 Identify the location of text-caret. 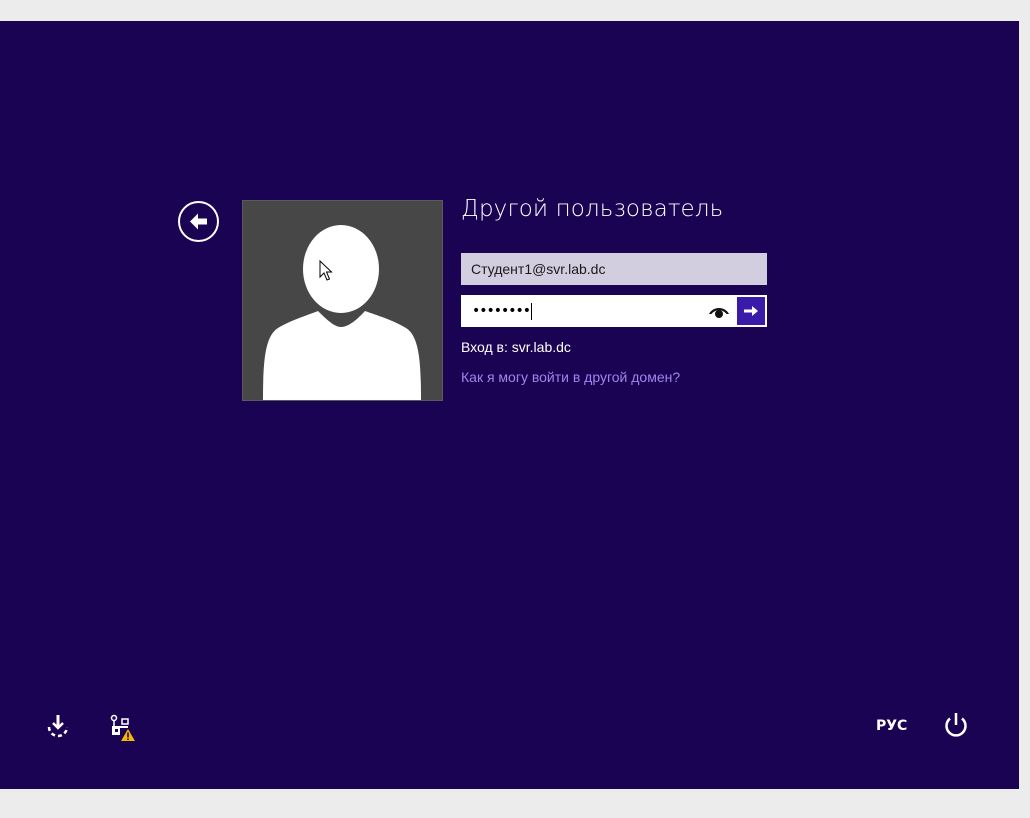
(532, 311).